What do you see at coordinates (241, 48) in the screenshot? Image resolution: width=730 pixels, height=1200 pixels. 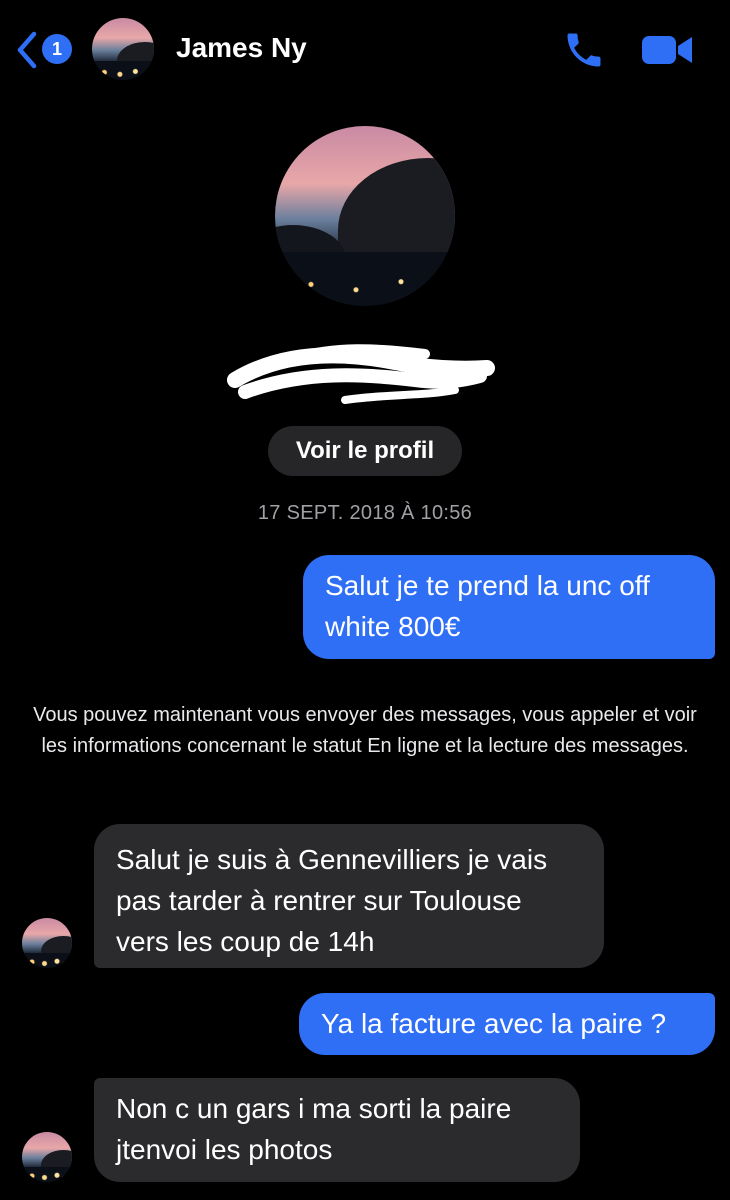 I see `contact-name: James Ny` at bounding box center [241, 48].